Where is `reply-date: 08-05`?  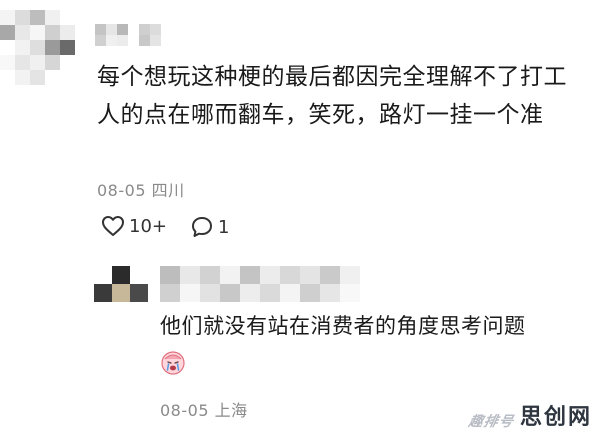 reply-date: 08-05 is located at coordinates (184, 410).